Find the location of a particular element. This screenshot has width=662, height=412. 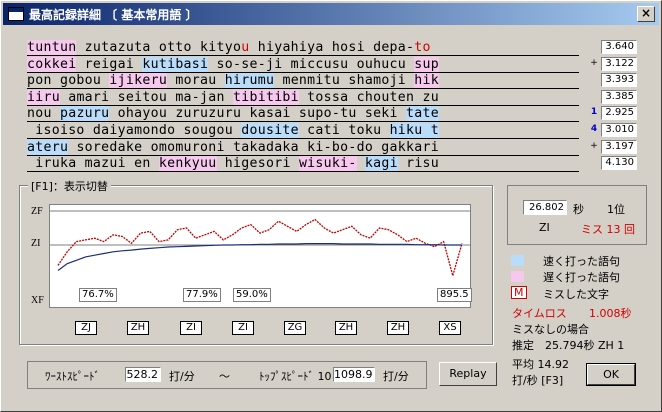

title-bar: 最高記録詳細 〔 基本常用語 〕 × is located at coordinates (331, 14).